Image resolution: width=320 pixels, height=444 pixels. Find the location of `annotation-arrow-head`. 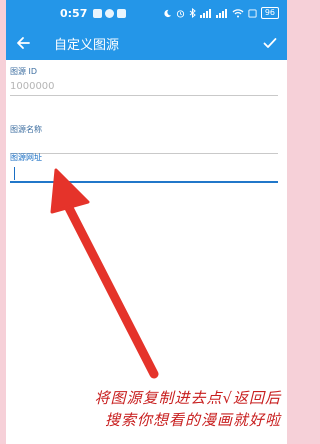

annotation-arrow-head is located at coordinates (70, 191).